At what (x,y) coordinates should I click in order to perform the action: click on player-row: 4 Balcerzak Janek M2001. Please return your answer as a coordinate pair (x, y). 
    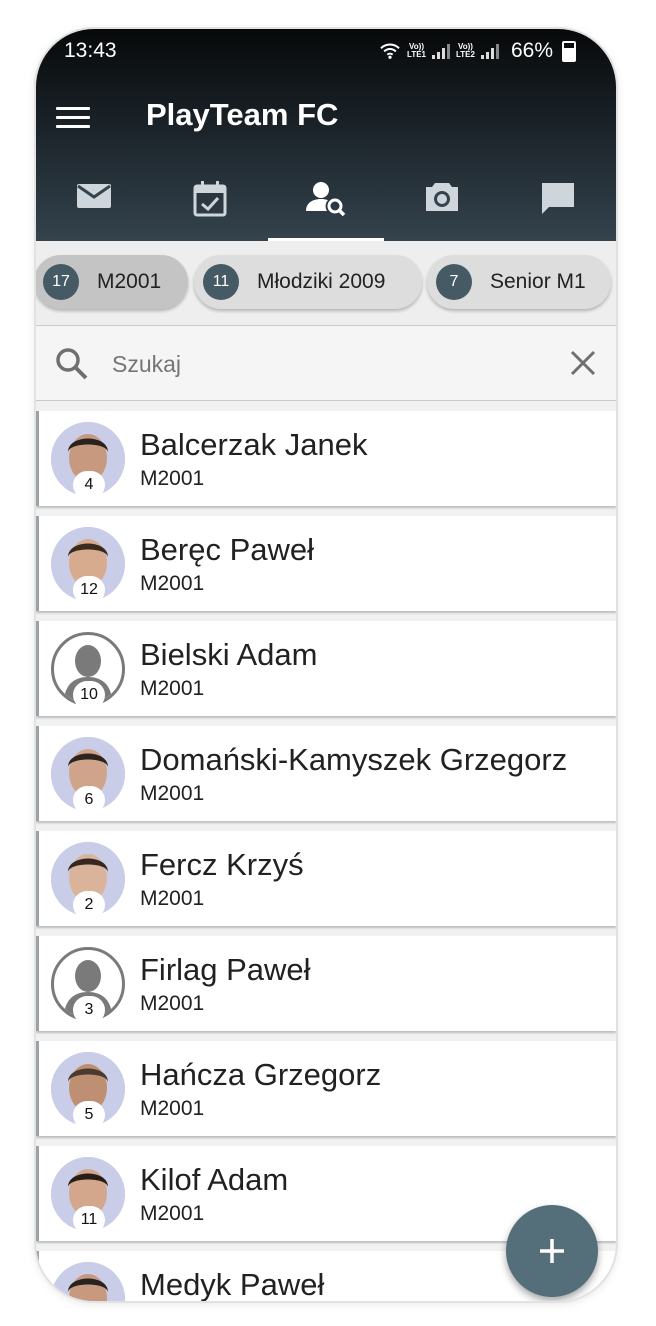
    Looking at the image, I should click on (326, 458).